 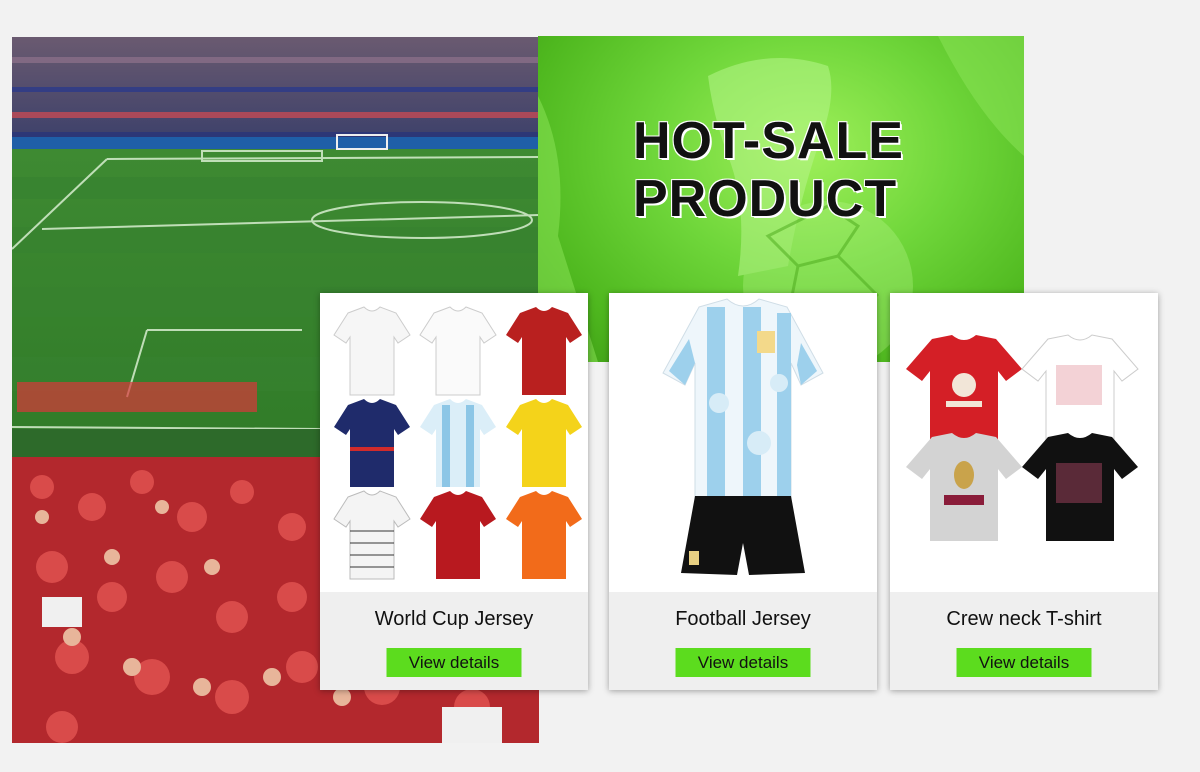 What do you see at coordinates (1024, 442) in the screenshot?
I see `world-cup-tshirts-image` at bounding box center [1024, 442].